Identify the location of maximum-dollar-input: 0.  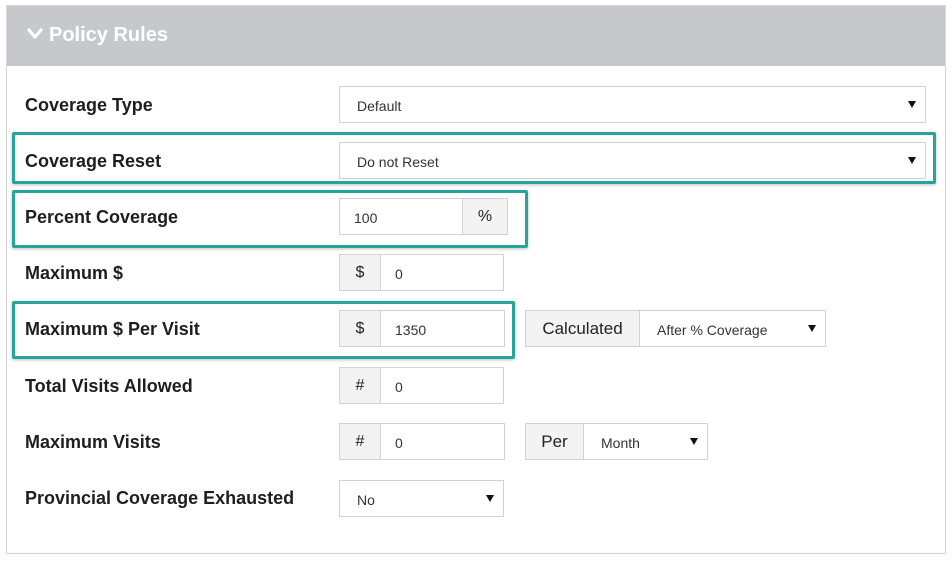
(442, 272).